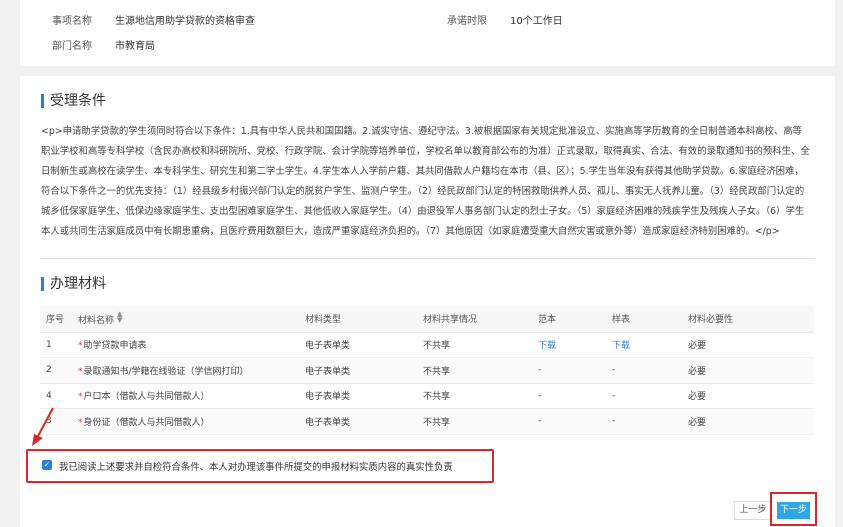 The image size is (843, 527). What do you see at coordinates (467, 21) in the screenshot?
I see `promise-time-label: 承诺时限` at bounding box center [467, 21].